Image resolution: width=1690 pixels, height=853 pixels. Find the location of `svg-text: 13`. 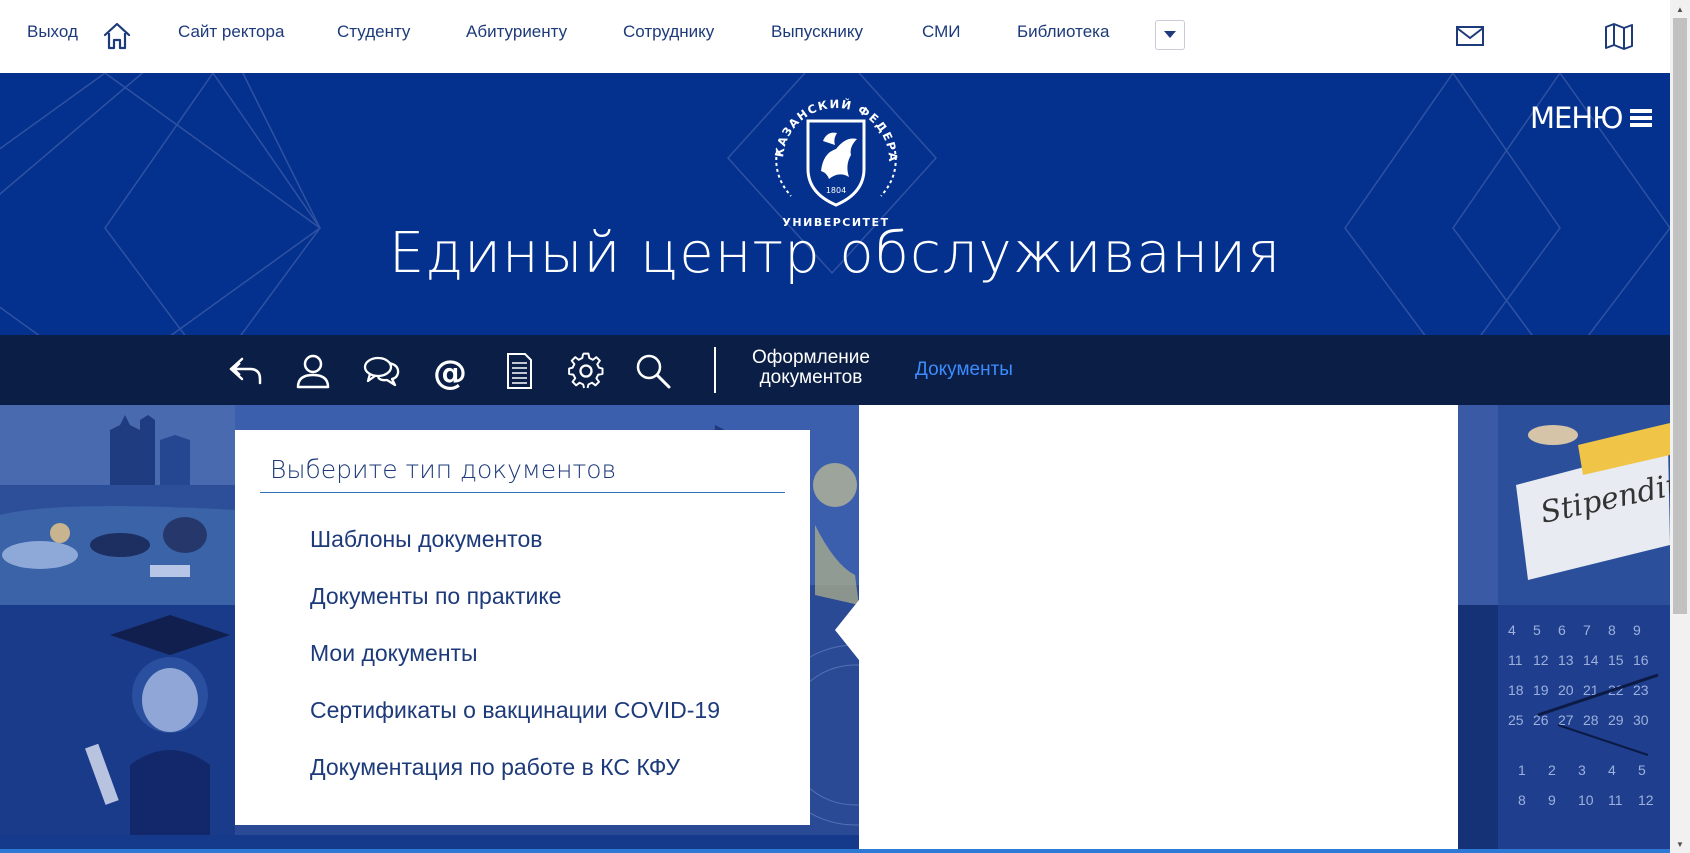

svg-text: 13 is located at coordinates (1566, 660).